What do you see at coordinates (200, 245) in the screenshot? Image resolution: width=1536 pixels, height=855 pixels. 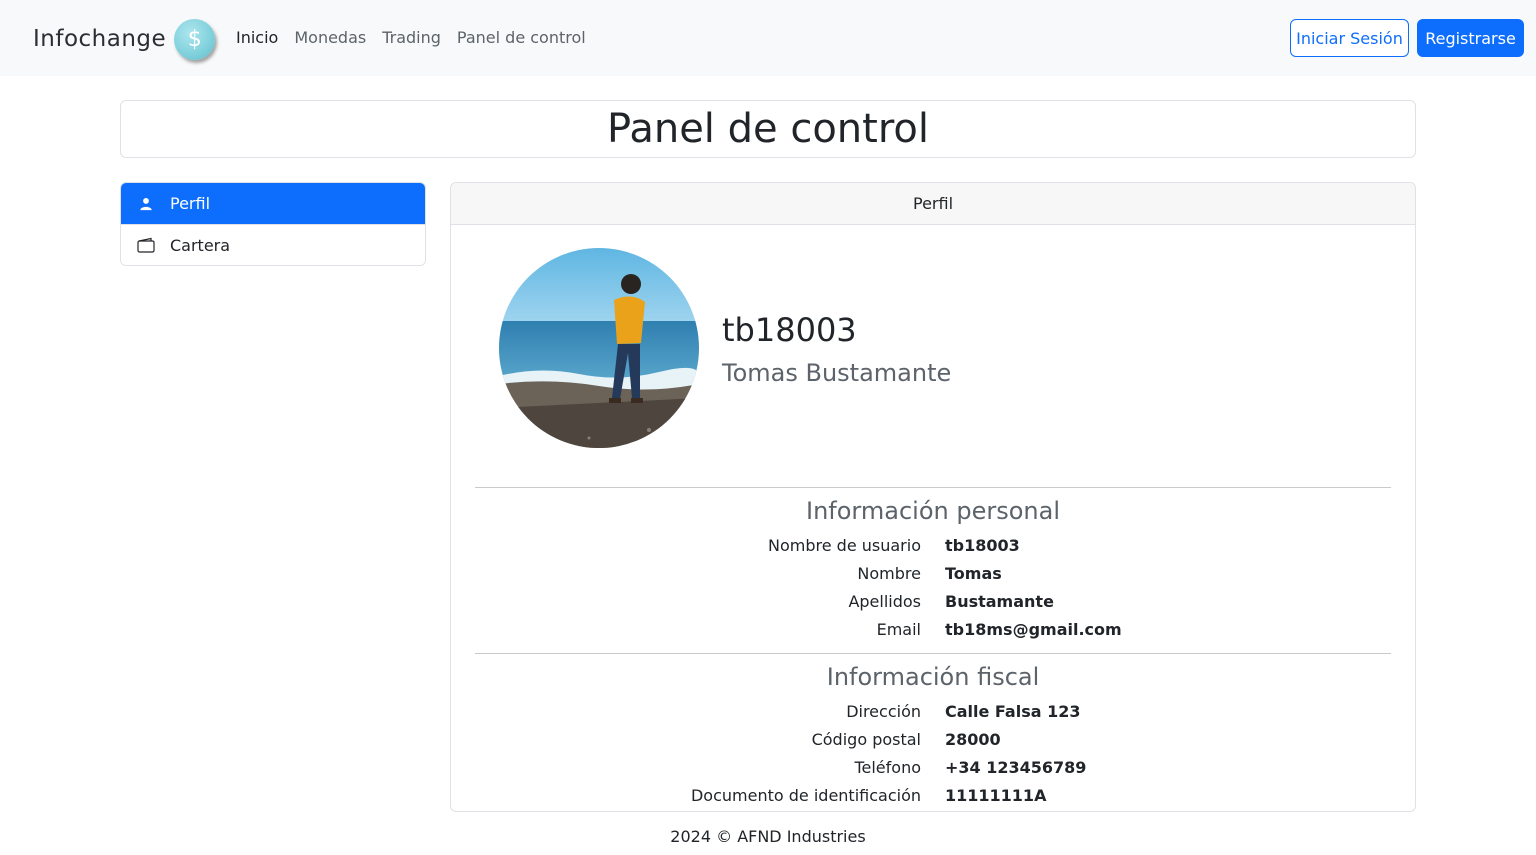 I see `sidebar-item-label: Cartera` at bounding box center [200, 245].